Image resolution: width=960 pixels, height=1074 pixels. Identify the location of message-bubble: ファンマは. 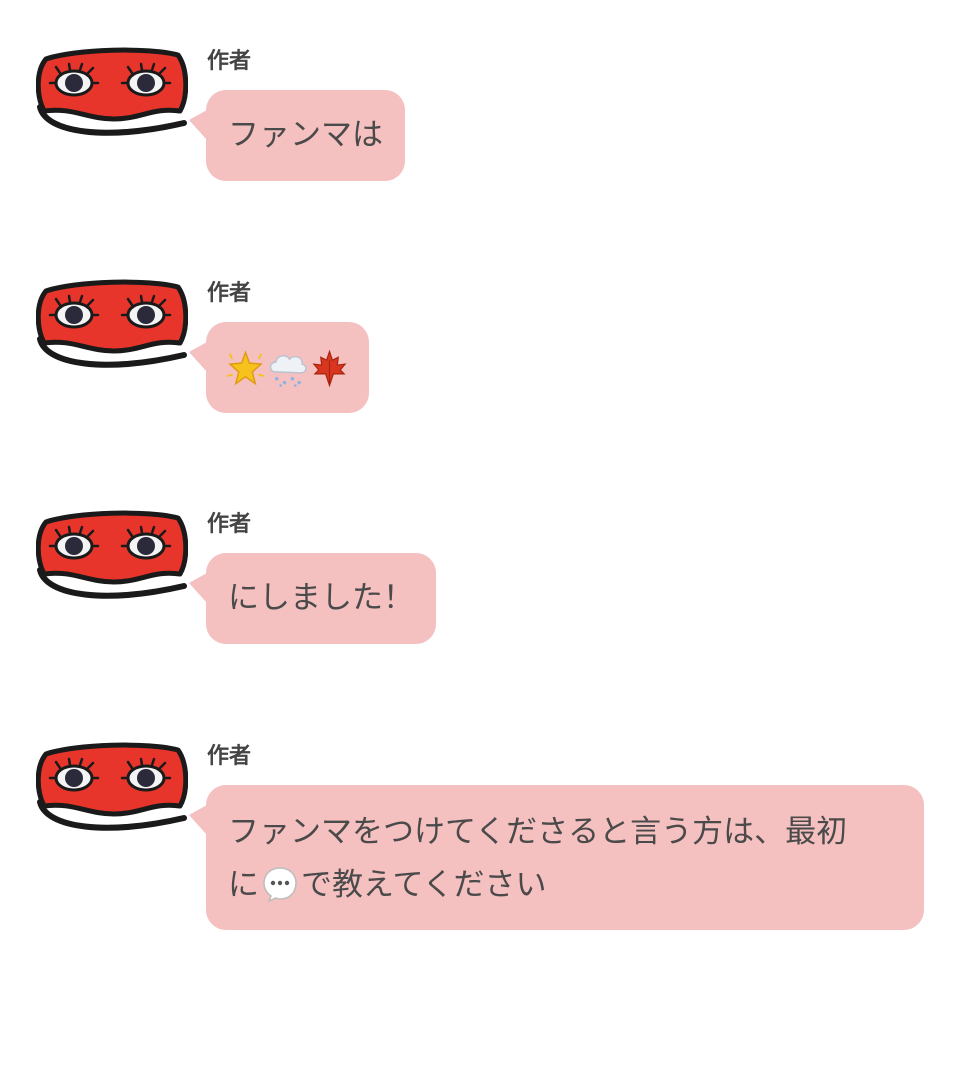
(297, 135).